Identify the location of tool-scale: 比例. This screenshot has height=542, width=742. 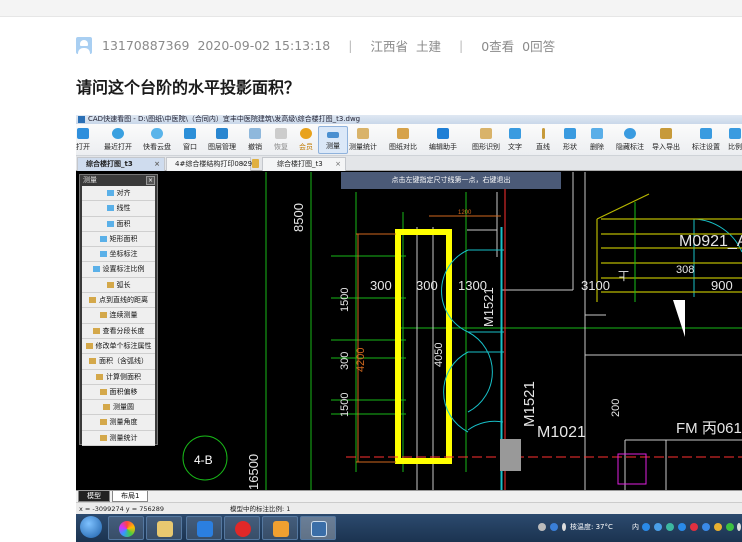
(731, 140).